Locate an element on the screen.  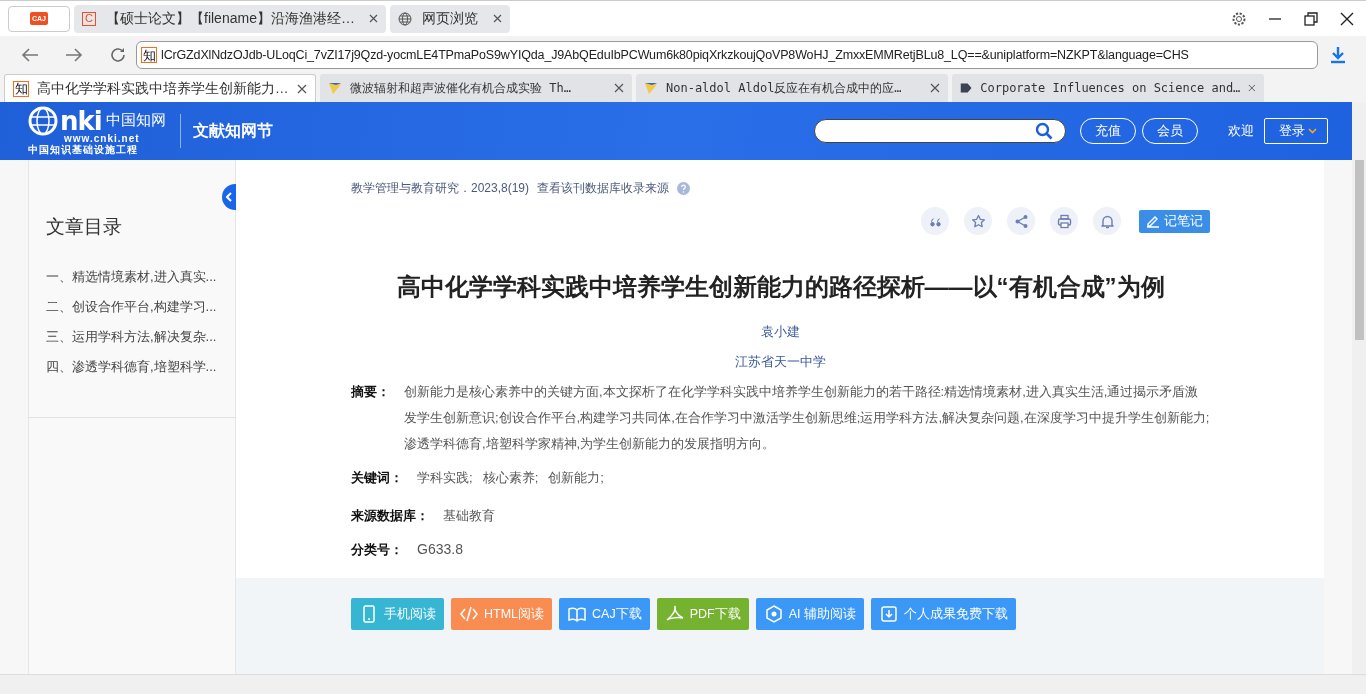
field-label: 摘要： is located at coordinates (370, 392).